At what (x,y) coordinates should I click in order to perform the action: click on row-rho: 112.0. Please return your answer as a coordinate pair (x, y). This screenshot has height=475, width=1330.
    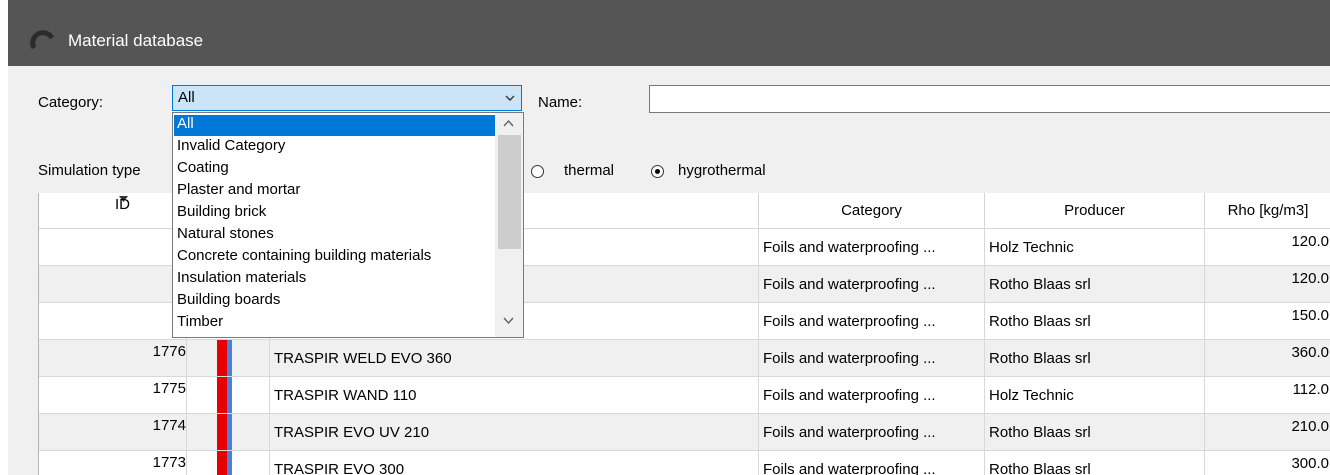
    Looking at the image, I should click on (1310, 389).